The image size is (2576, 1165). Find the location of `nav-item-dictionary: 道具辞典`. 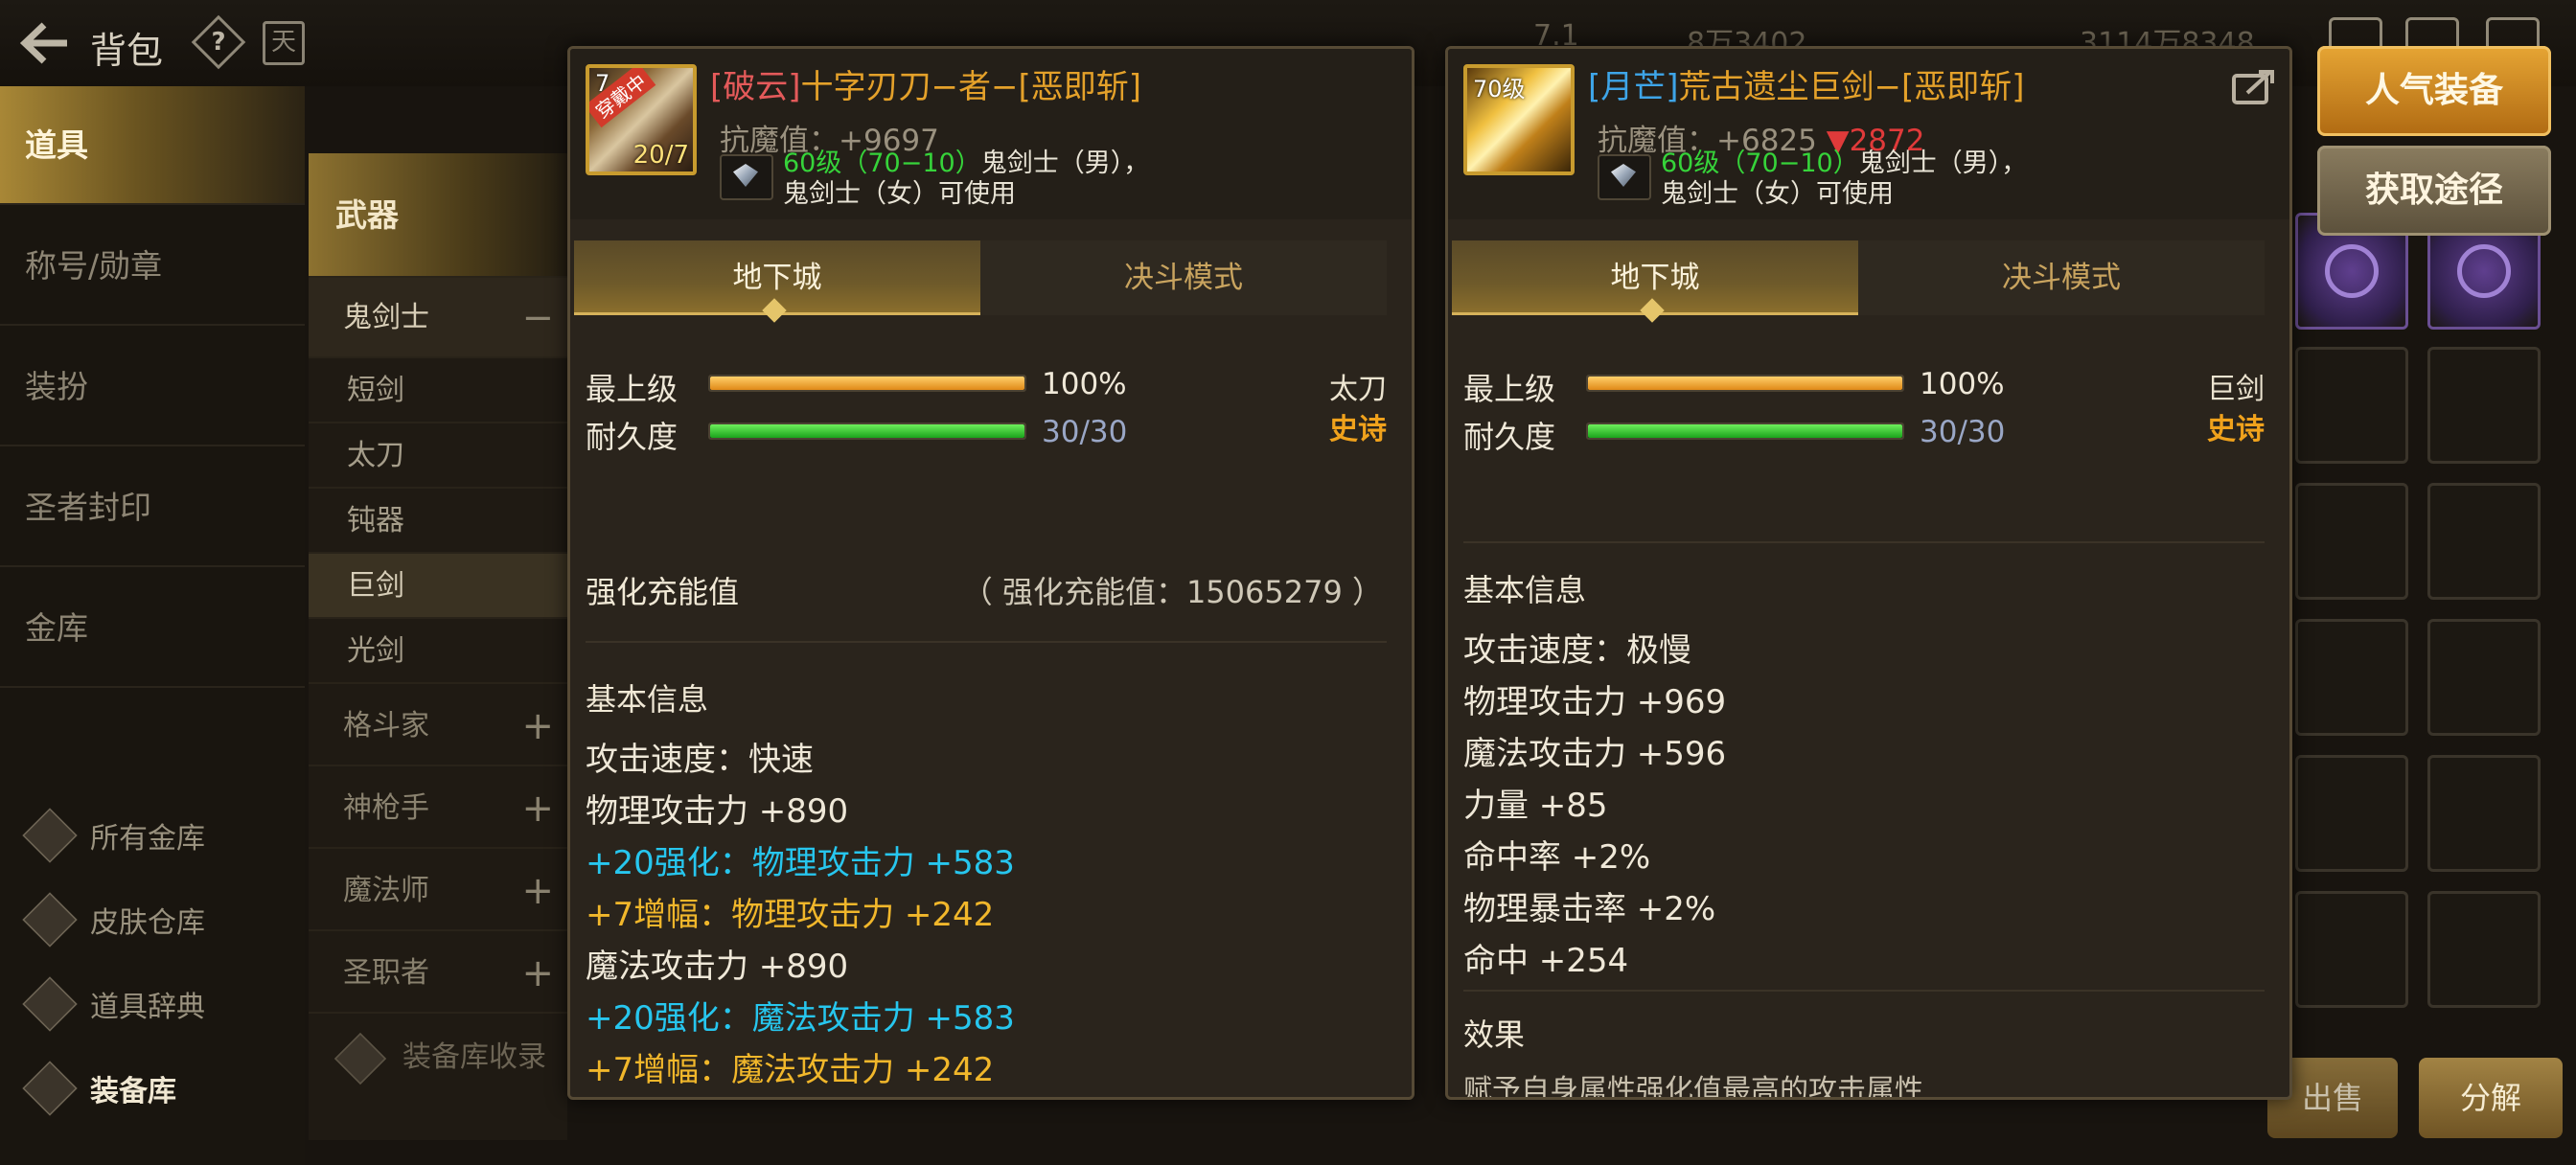

nav-item-dictionary: 道具辞典 is located at coordinates (114, 1006).